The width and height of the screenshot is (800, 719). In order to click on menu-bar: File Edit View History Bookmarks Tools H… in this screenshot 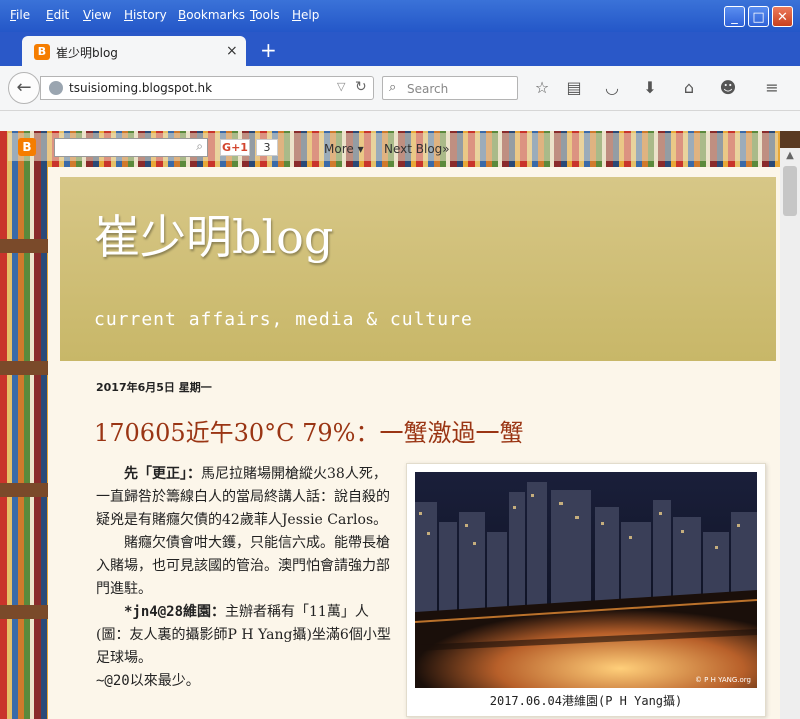, I will do `click(400, 16)`.